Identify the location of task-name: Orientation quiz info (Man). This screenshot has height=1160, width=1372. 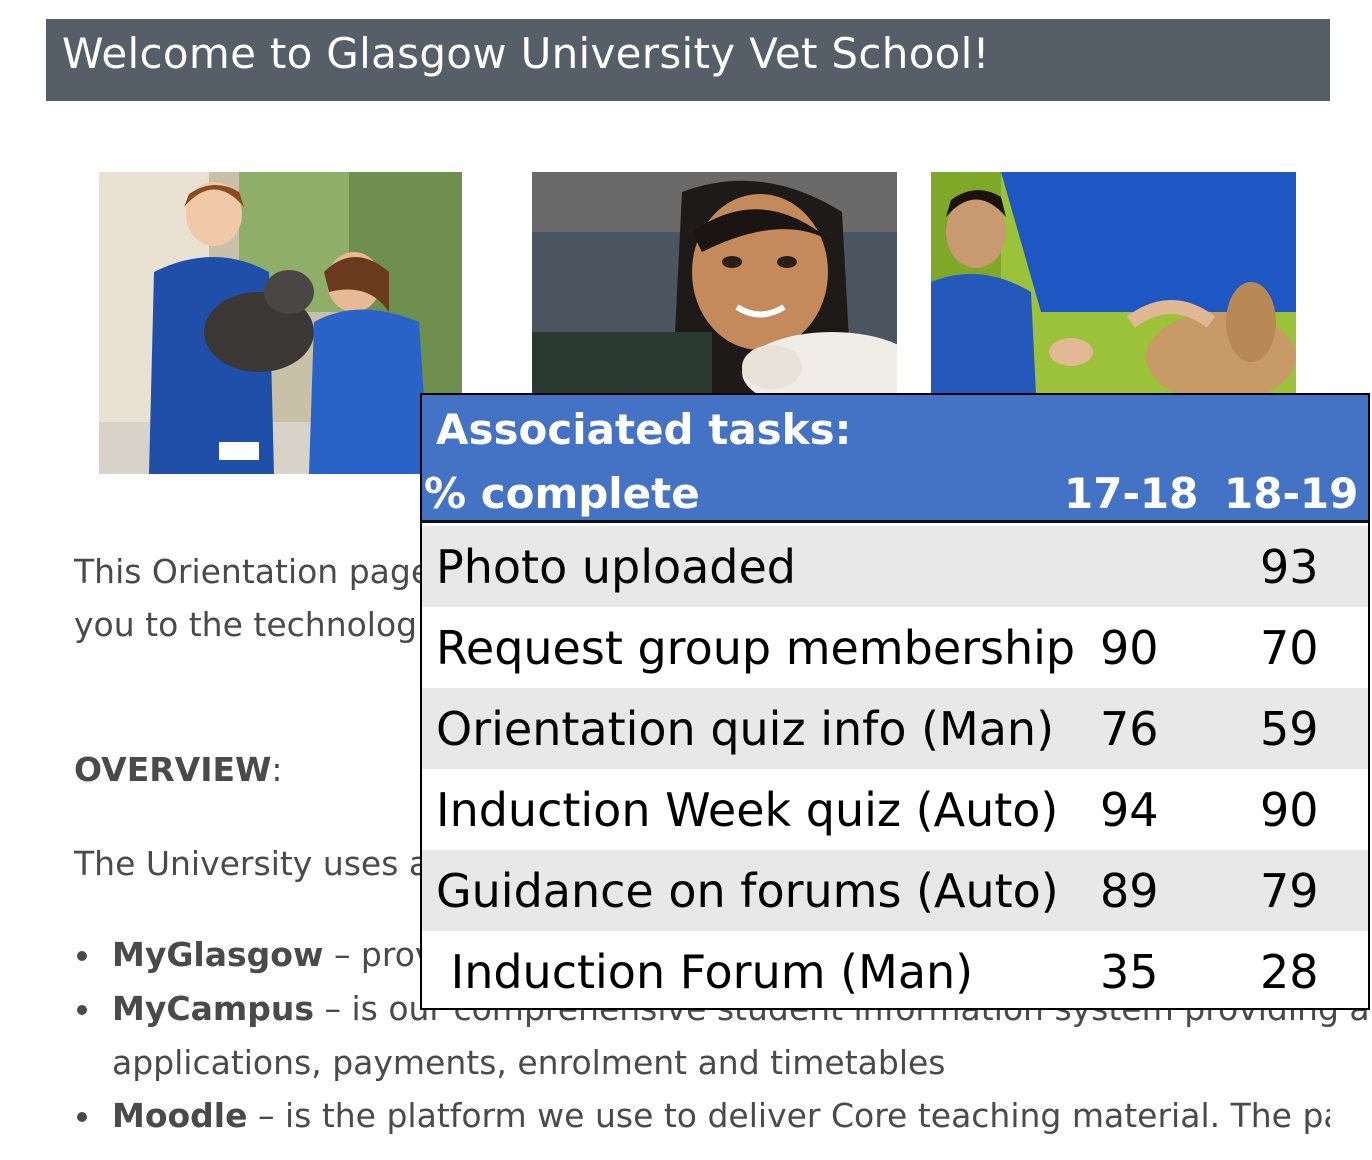
(745, 729).